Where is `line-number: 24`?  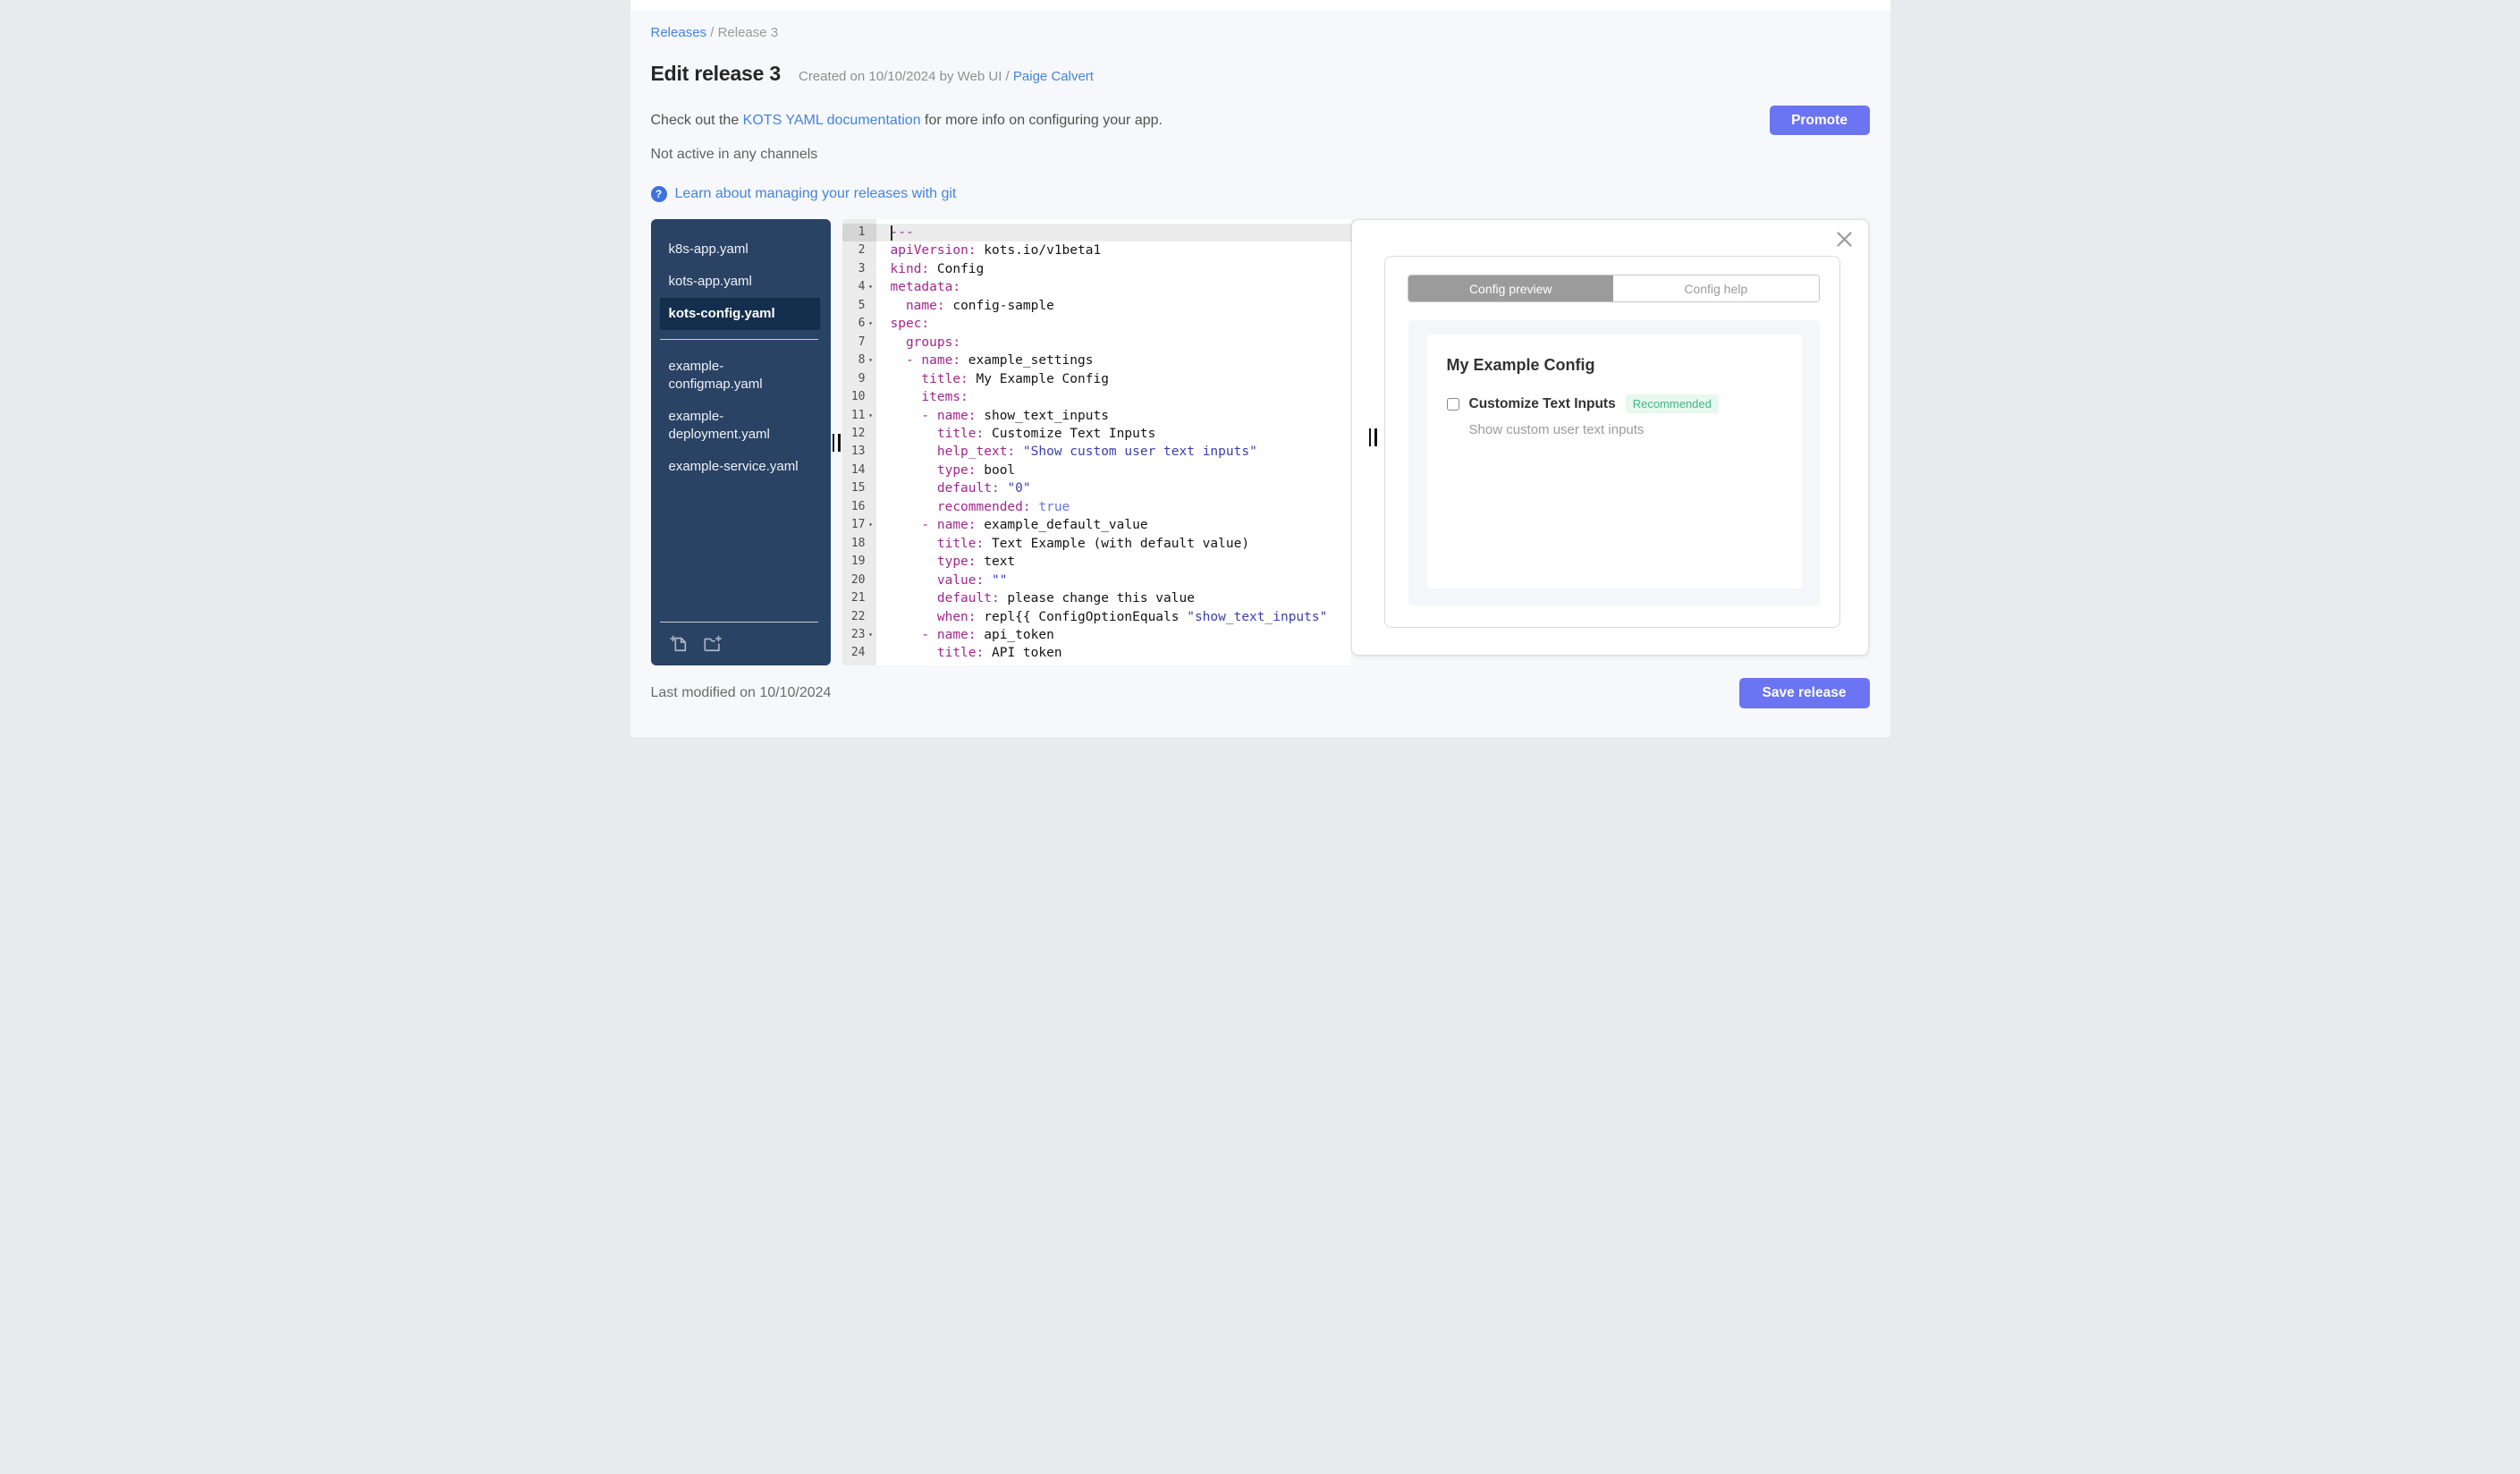
line-number: 24 is located at coordinates (858, 653).